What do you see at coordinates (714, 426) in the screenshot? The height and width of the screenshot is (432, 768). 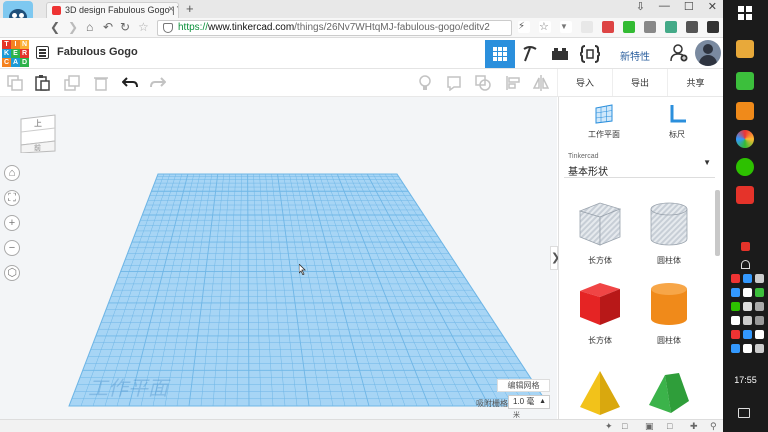 I see `search-icon: ⚲` at bounding box center [714, 426].